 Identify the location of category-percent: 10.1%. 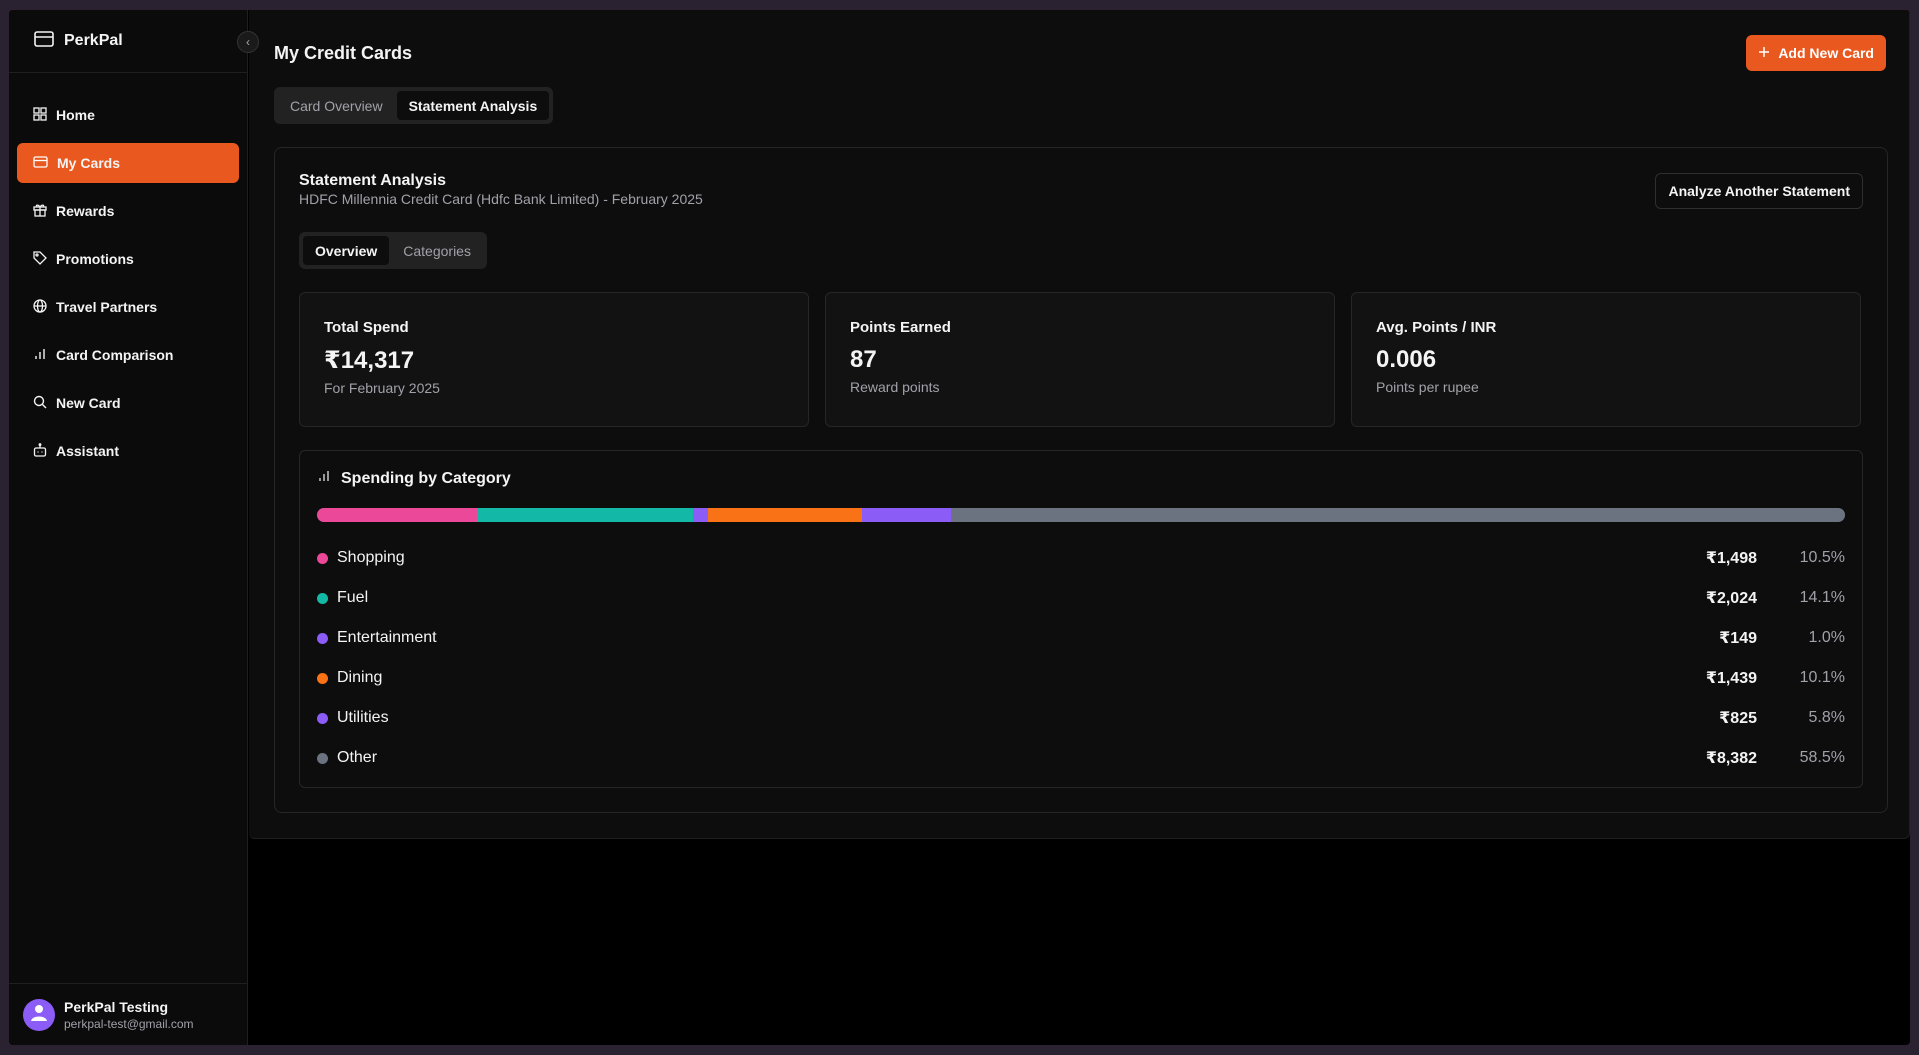
(1822, 677).